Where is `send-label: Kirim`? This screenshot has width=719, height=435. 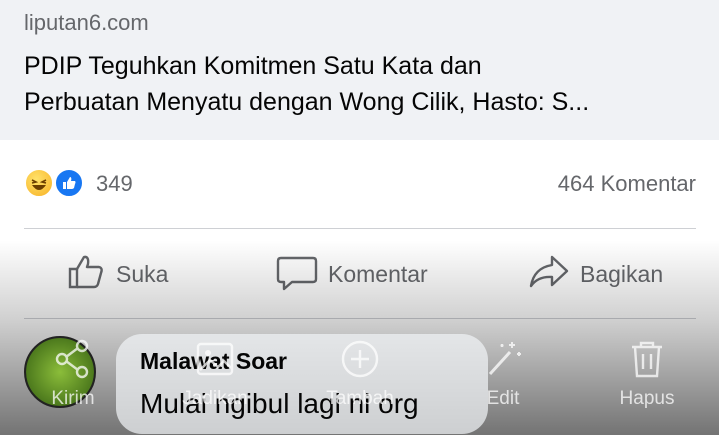 send-label: Kirim is located at coordinates (73, 398).